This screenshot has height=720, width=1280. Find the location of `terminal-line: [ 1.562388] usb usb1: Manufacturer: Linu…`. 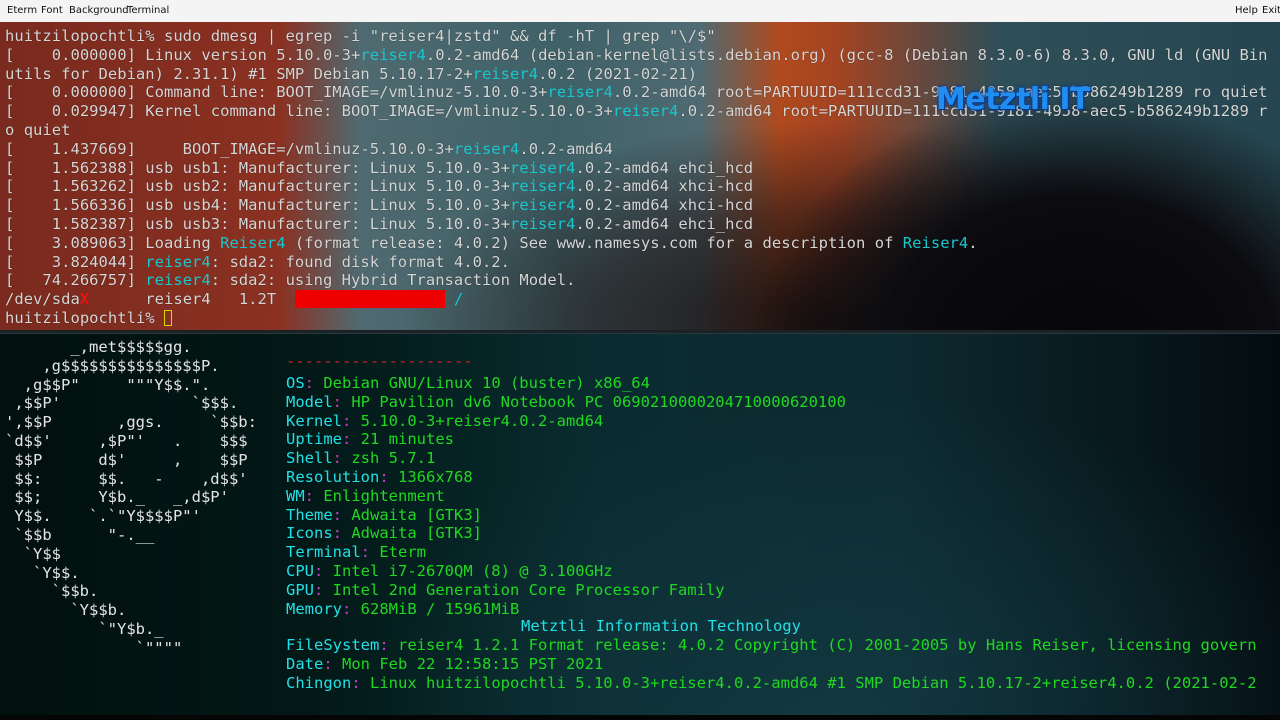

terminal-line: [ 1.562388] usb usb1: Manufacturer: Linu… is located at coordinates (379, 168).